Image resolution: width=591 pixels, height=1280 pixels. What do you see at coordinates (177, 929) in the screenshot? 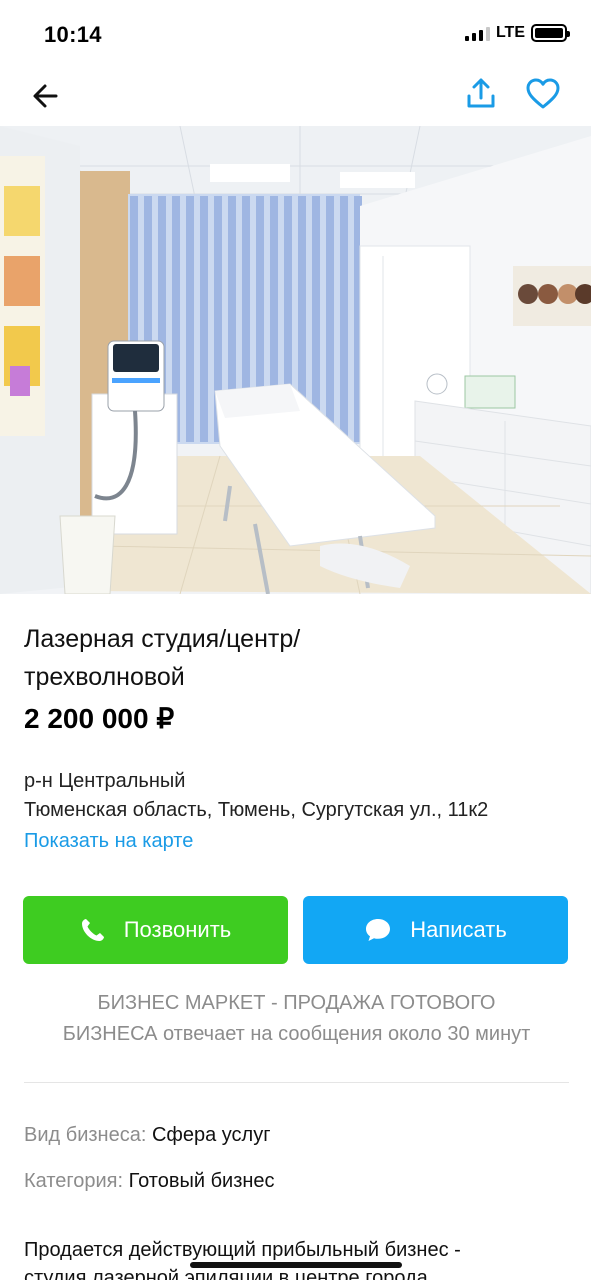
I see `call-button-label: Позвонить` at bounding box center [177, 929].